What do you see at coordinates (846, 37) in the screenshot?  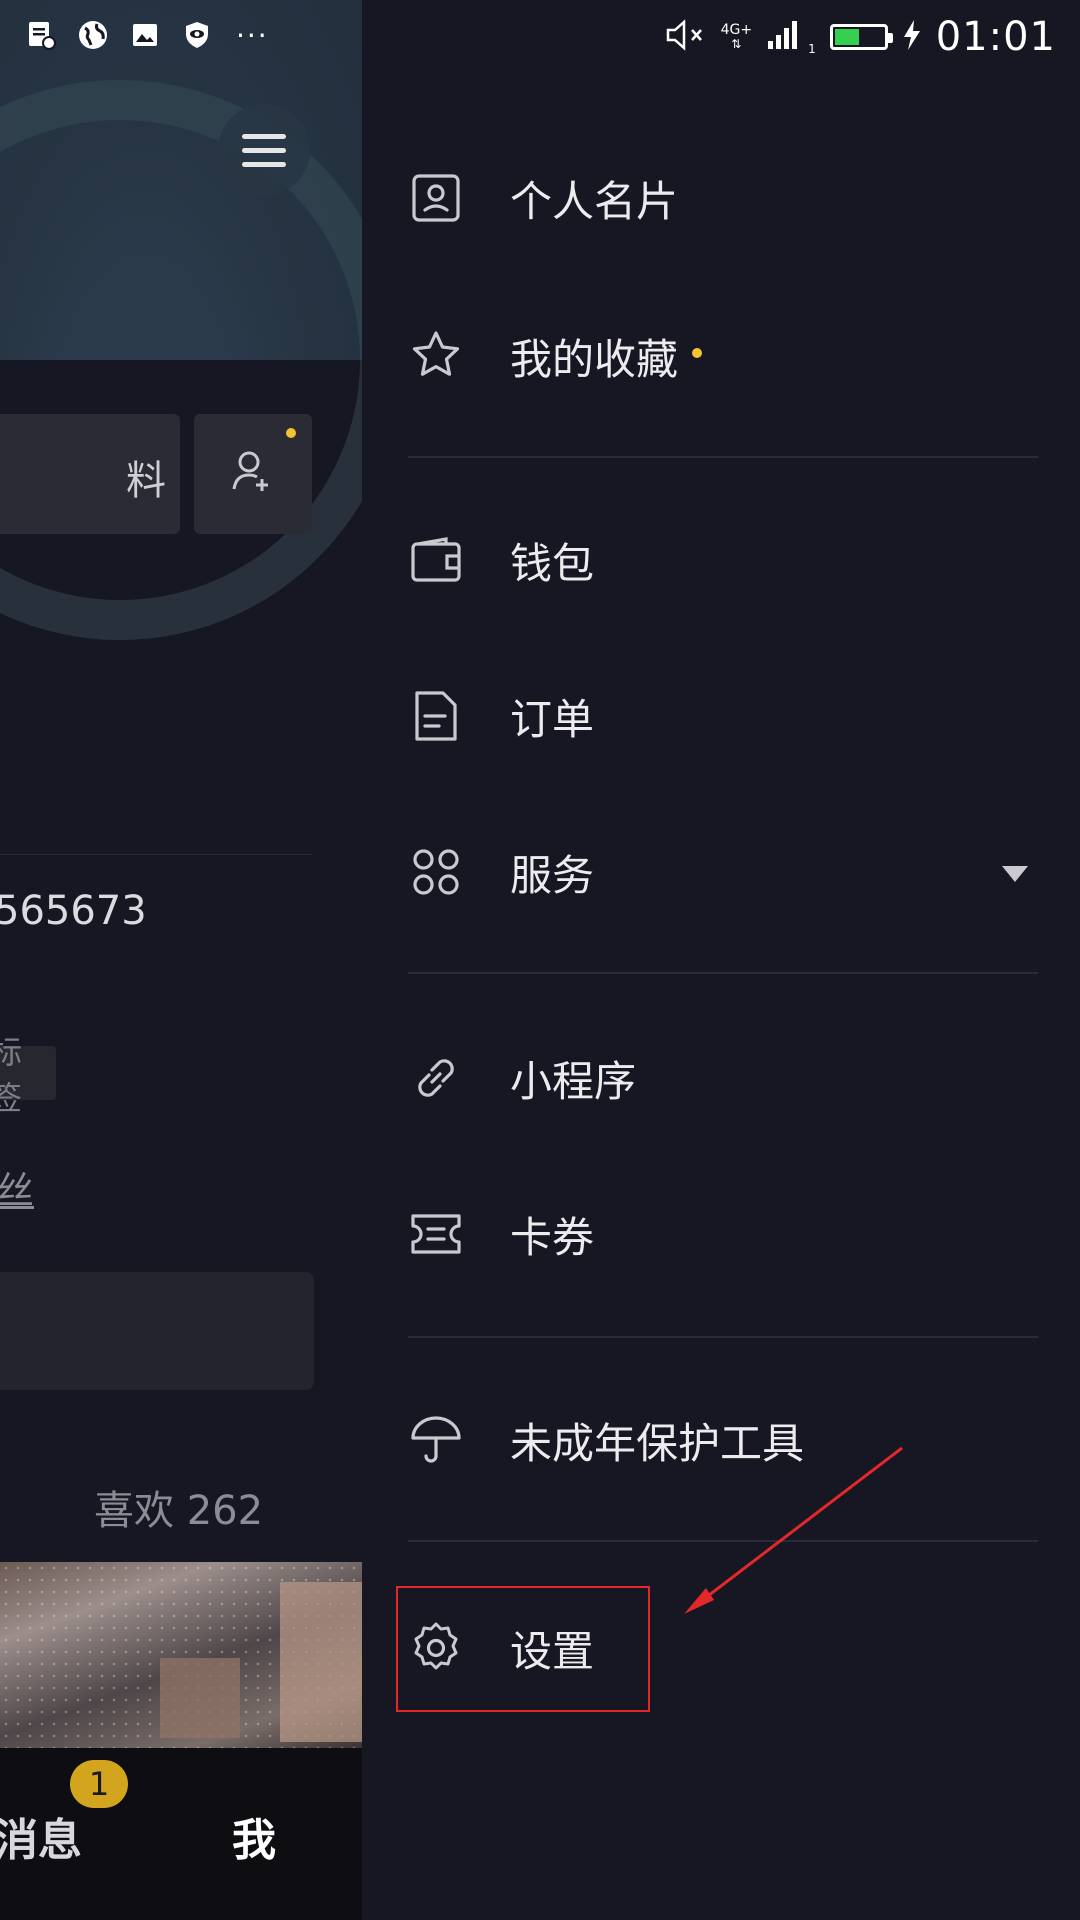 I see `battery-level-fill` at bounding box center [846, 37].